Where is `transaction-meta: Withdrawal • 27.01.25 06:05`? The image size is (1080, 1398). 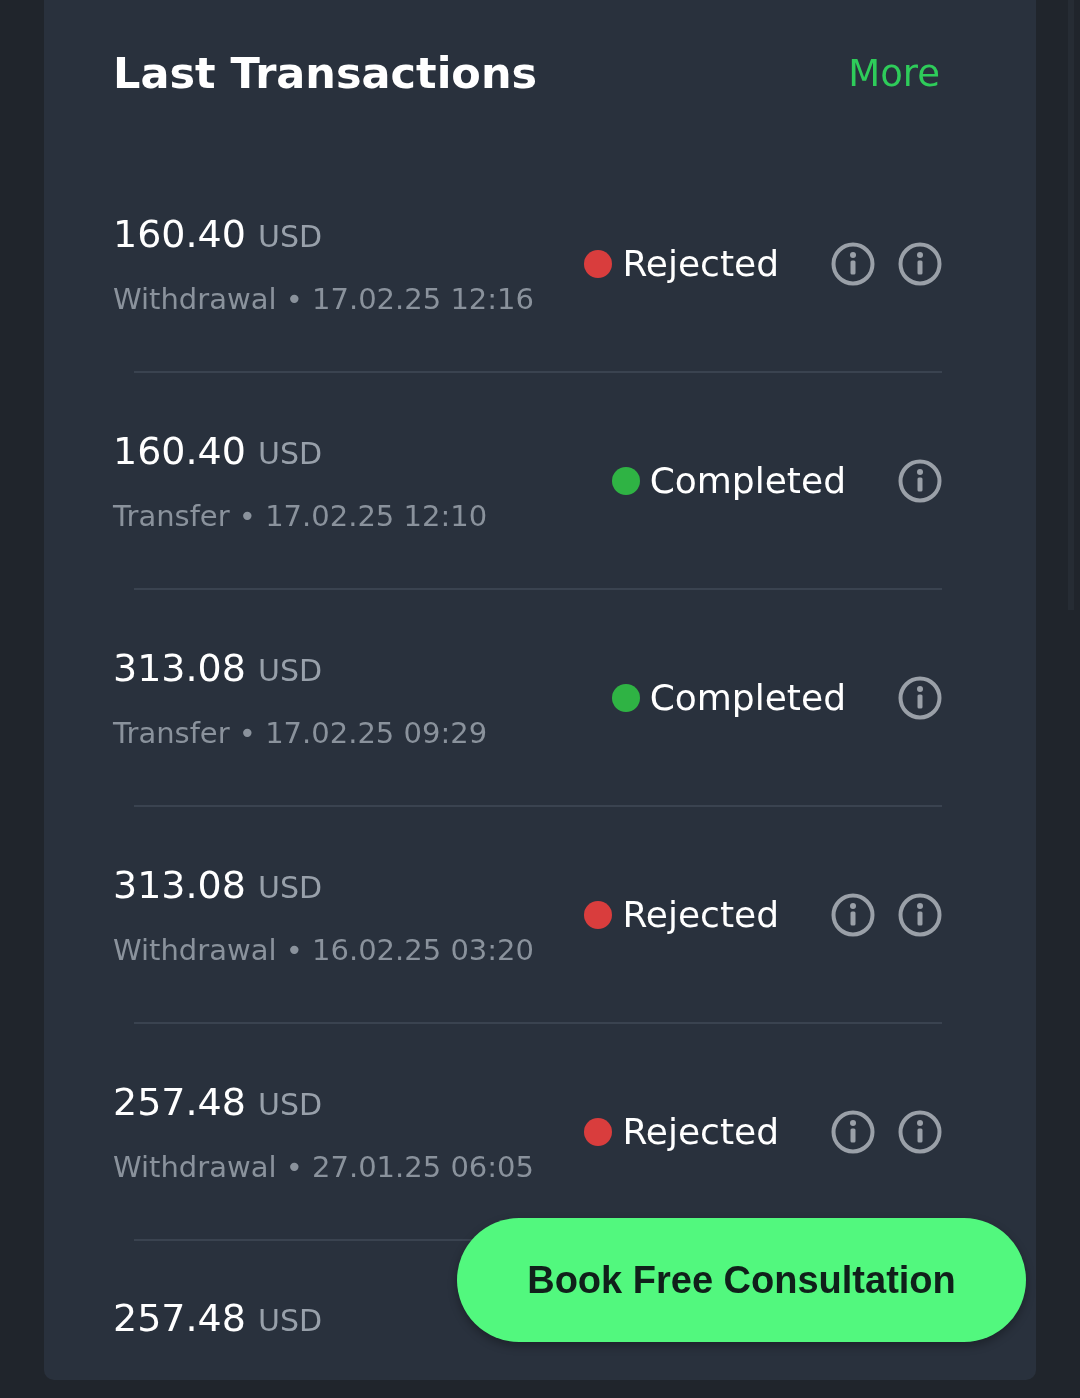 transaction-meta: Withdrawal • 27.01.25 06:05 is located at coordinates (323, 1166).